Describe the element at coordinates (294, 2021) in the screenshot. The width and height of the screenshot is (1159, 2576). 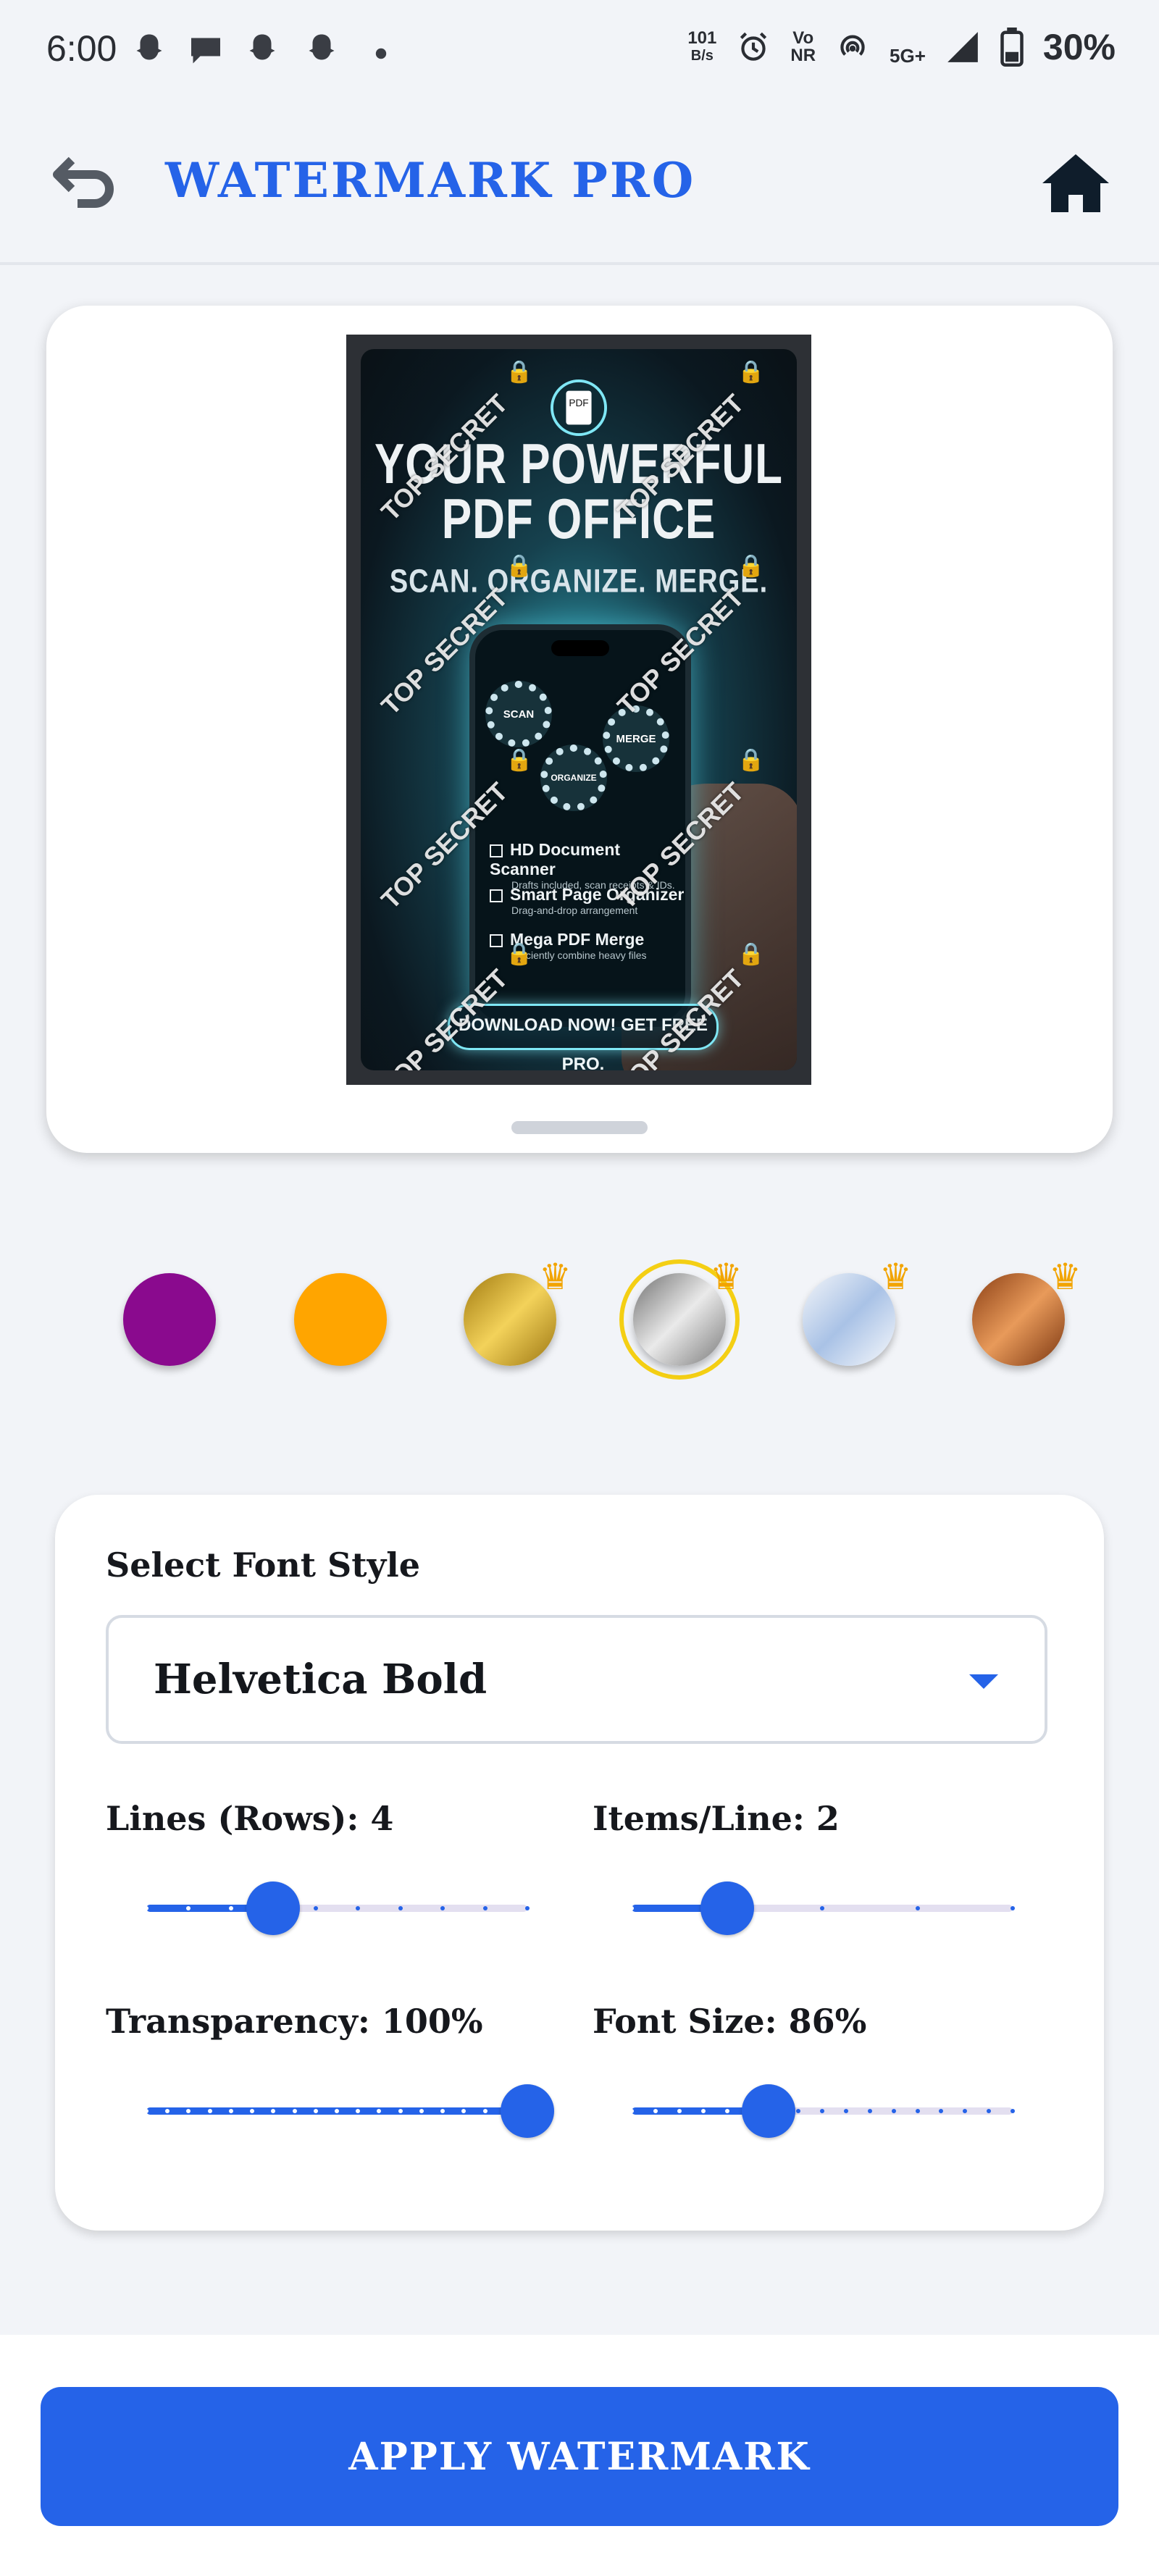
I see `transparency-label: Transparency: 100%` at that location.